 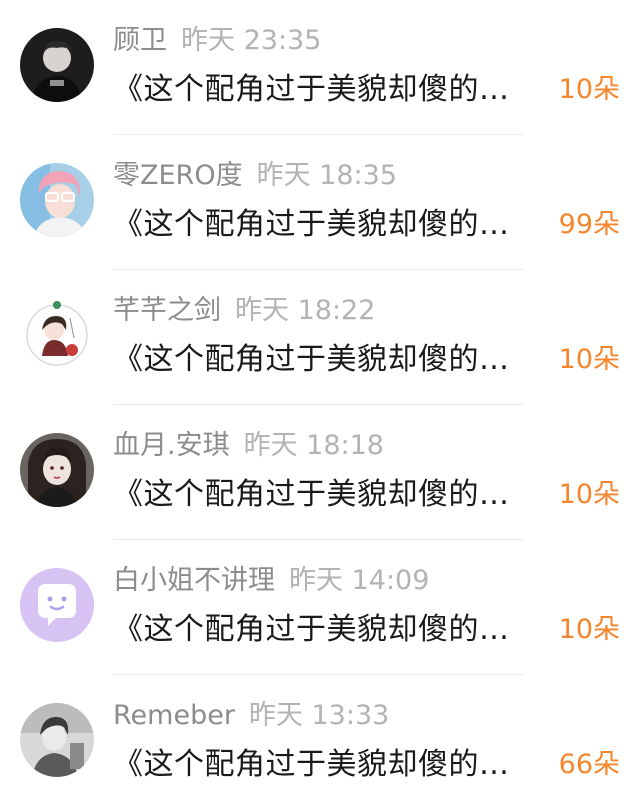 What do you see at coordinates (251, 40) in the screenshot?
I see `timestamp: 昨天 23:35` at bounding box center [251, 40].